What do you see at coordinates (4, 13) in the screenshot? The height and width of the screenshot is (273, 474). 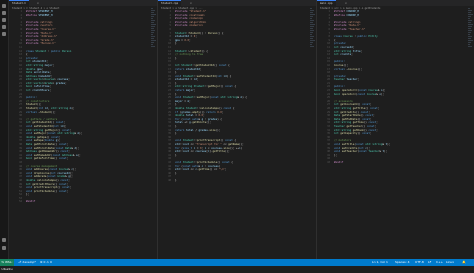 I see `search-icon` at bounding box center [4, 13].